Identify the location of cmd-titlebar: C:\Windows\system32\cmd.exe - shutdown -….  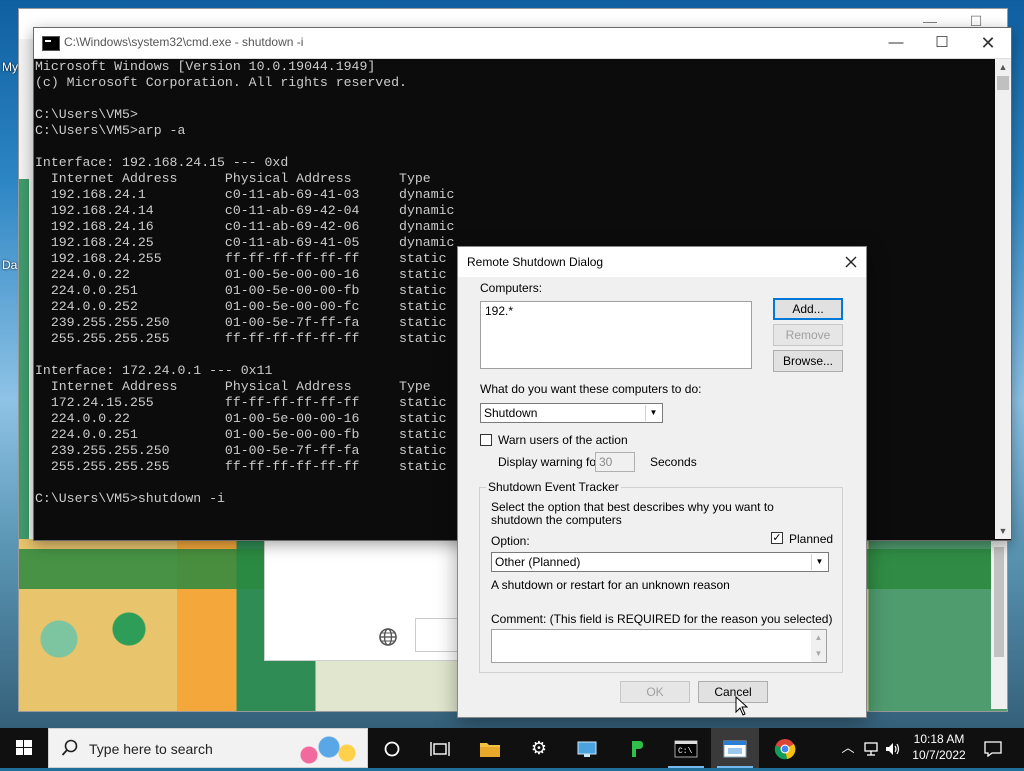
(522, 43).